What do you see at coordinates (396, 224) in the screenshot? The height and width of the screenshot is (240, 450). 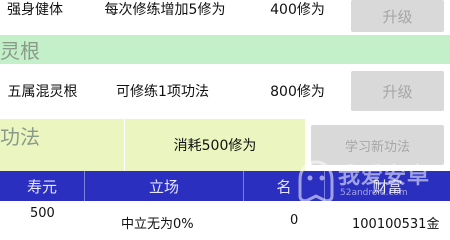 I see `cell-wealth: 100100531金` at bounding box center [396, 224].